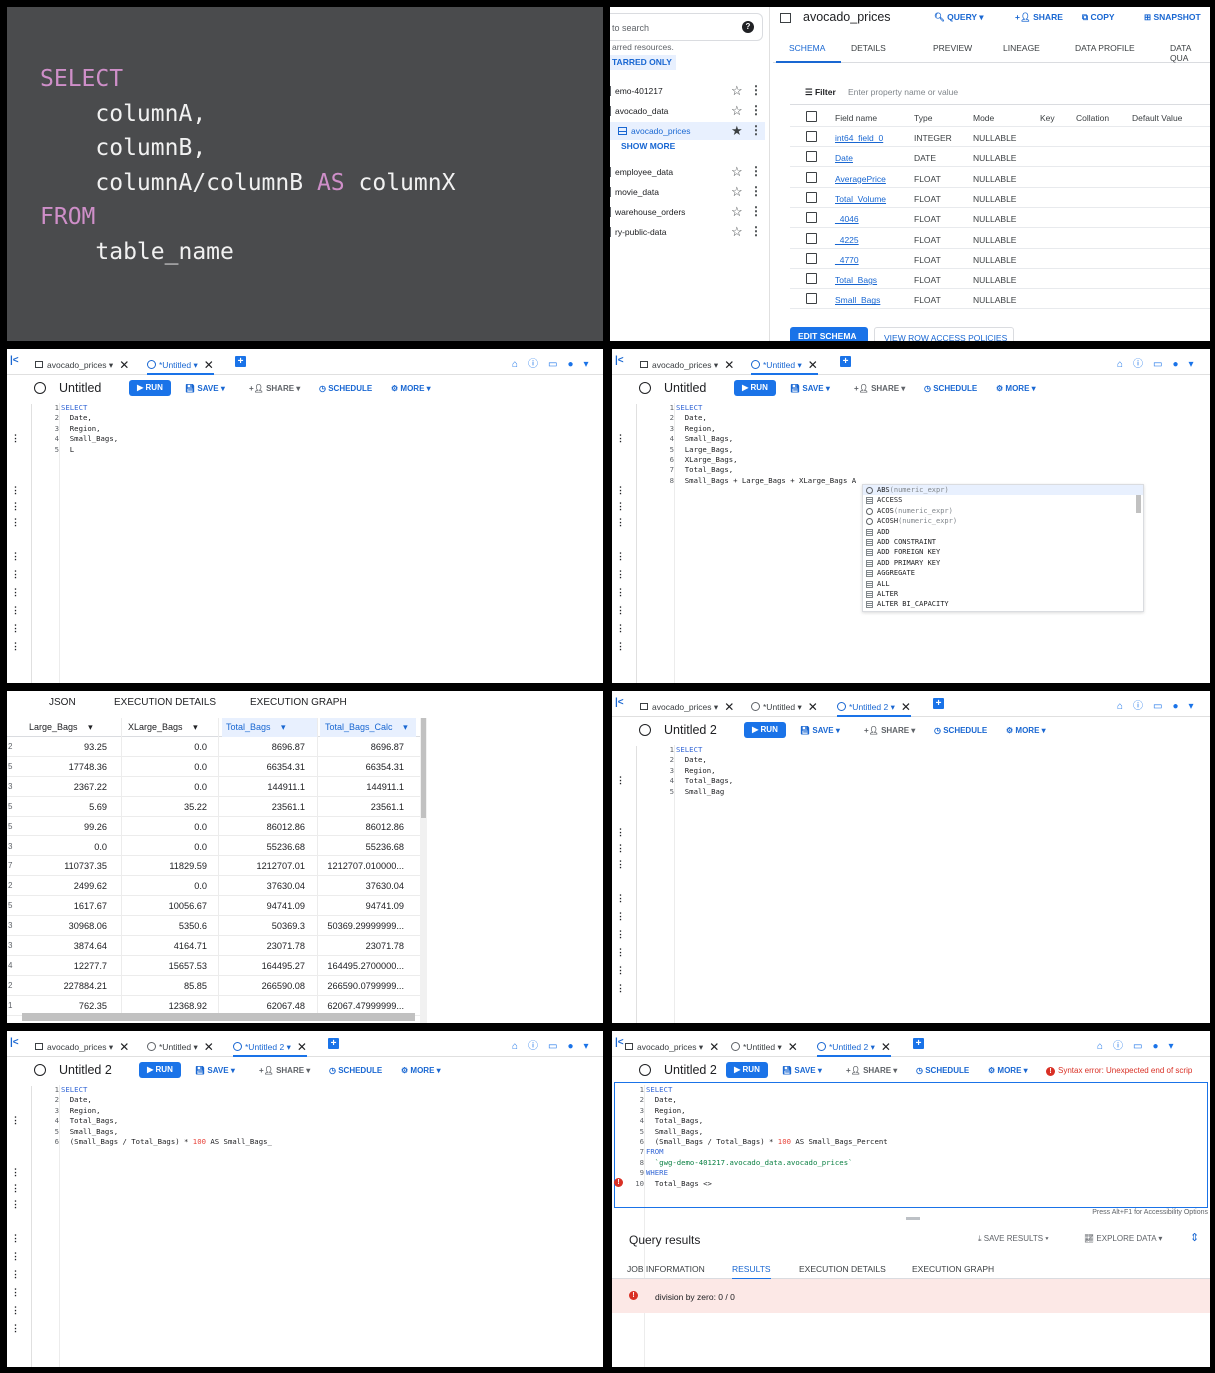  What do you see at coordinates (860, 199) in the screenshot?
I see `field-name-link: Total_Volume` at bounding box center [860, 199].